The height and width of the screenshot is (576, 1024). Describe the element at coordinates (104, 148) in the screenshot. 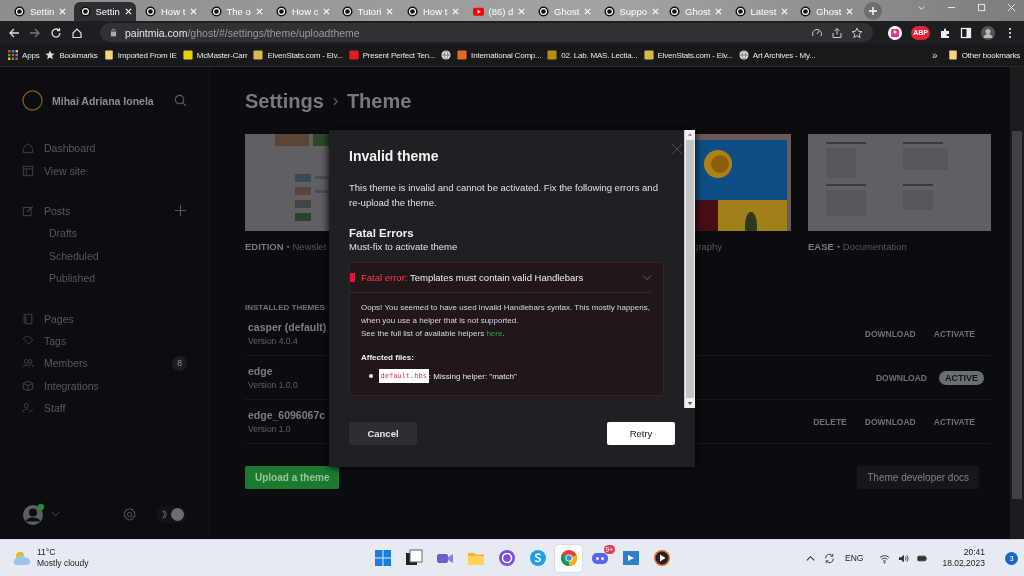

I see `nav-item: Dashboard` at that location.